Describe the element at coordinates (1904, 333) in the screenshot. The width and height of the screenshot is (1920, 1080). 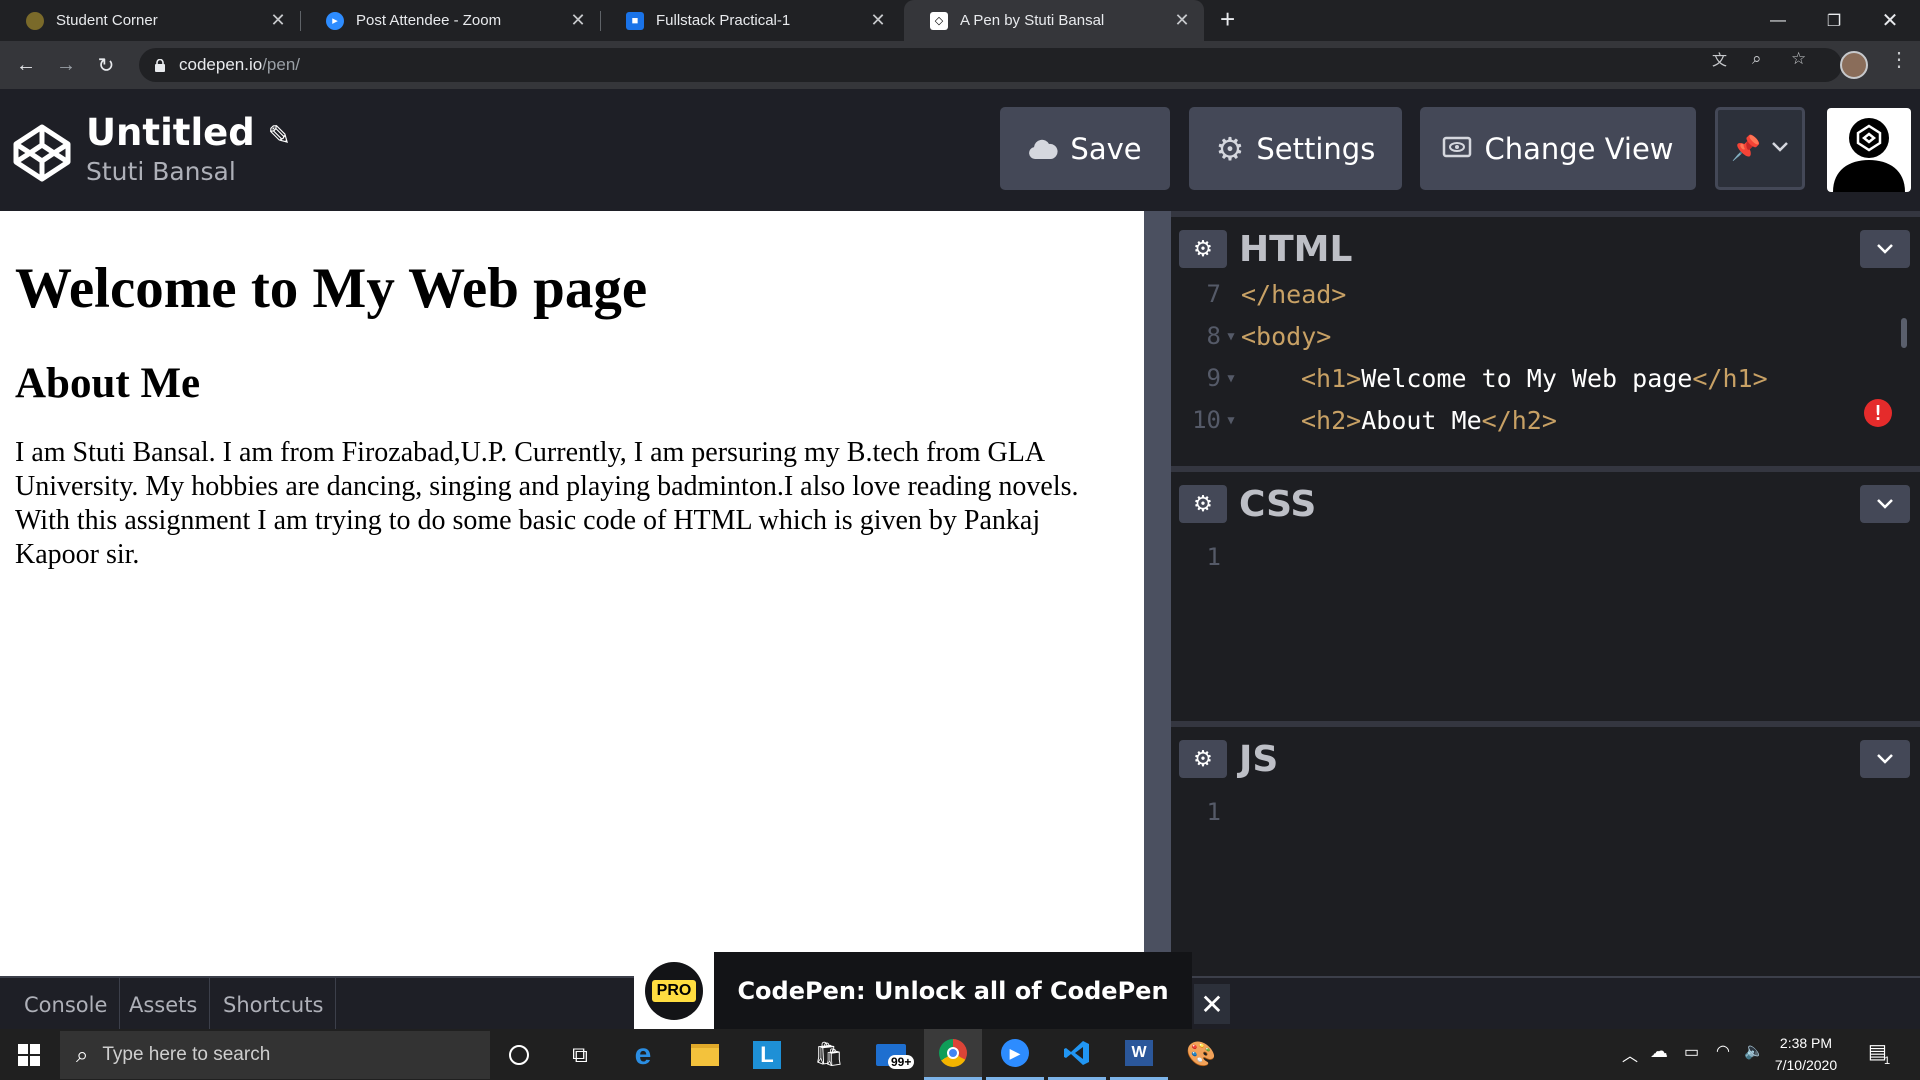
I see `editor-scrollbar` at that location.